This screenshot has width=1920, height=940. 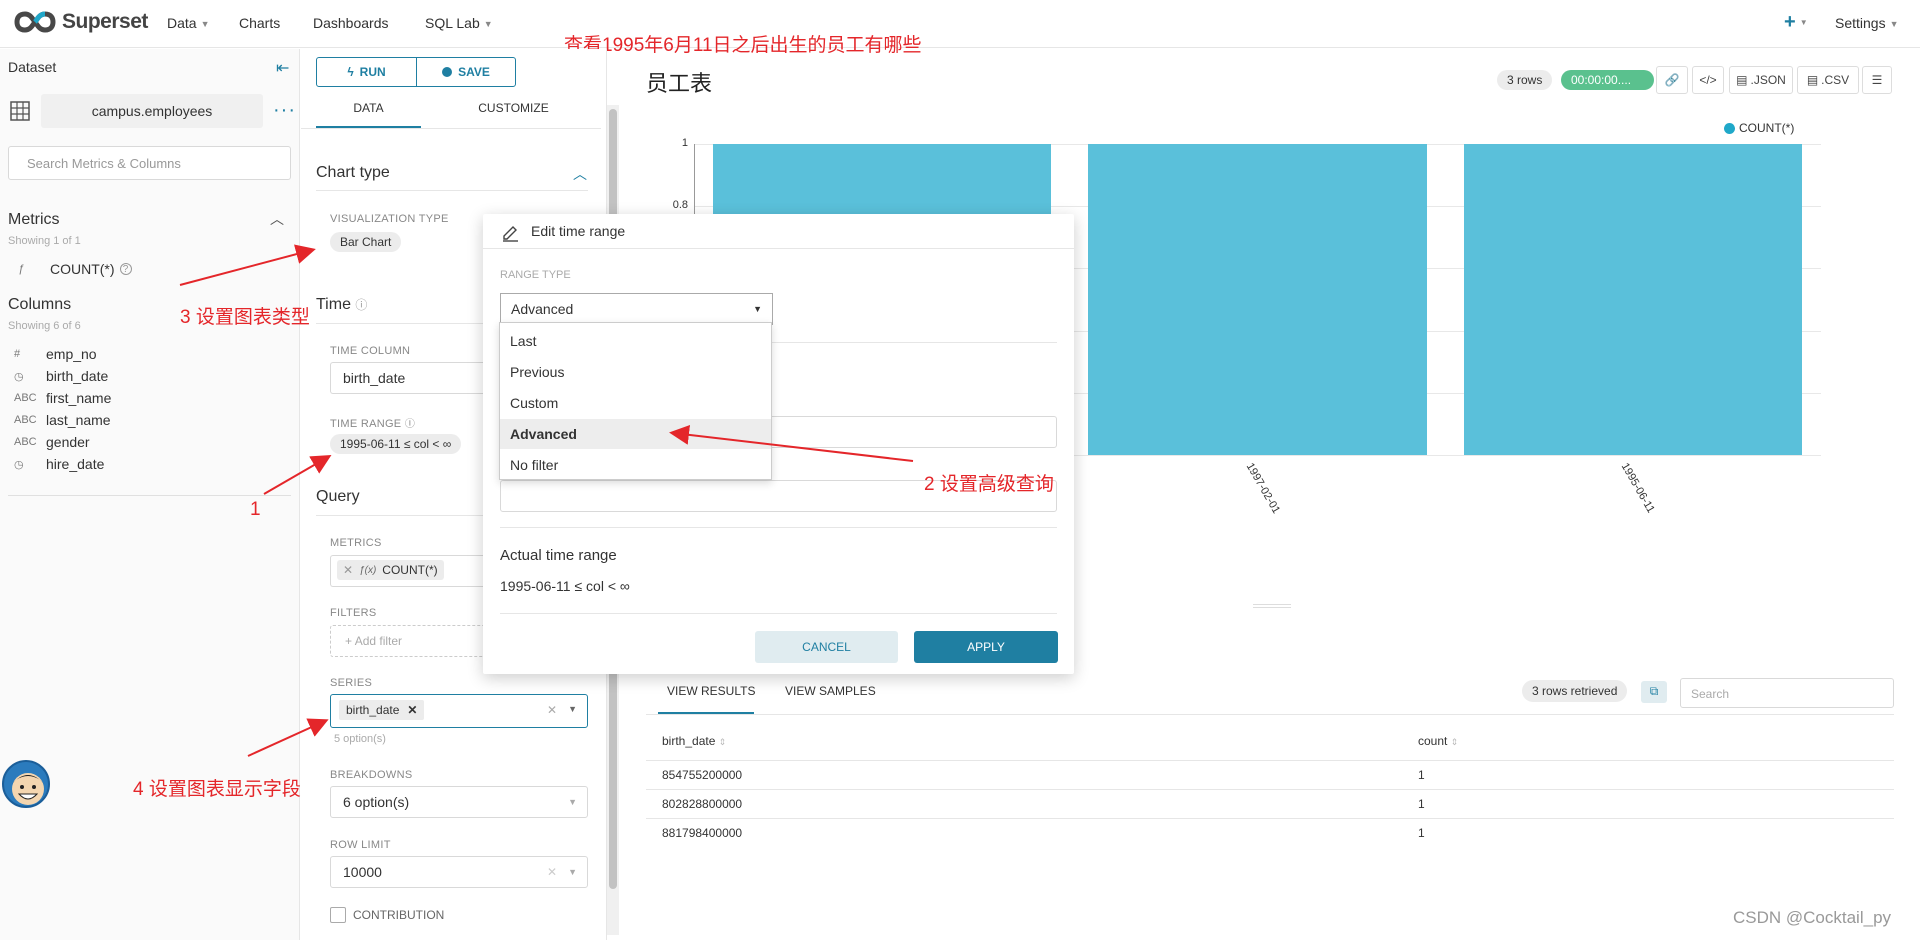 What do you see at coordinates (826, 647) in the screenshot?
I see `cancel-button: CANCEL` at bounding box center [826, 647].